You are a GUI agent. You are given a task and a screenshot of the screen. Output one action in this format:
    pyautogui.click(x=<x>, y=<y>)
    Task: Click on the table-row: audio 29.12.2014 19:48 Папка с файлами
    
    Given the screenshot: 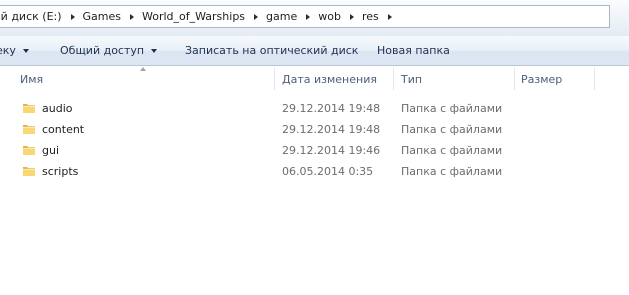 What is the action you would take?
    pyautogui.click(x=314, y=108)
    